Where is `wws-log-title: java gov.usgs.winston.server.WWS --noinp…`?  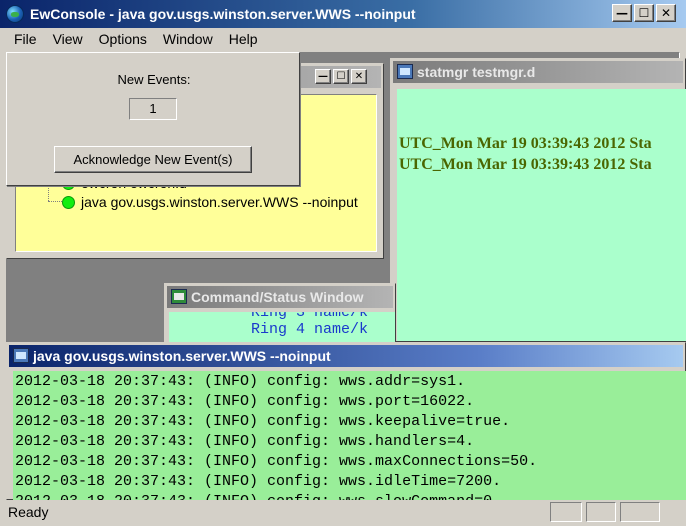 wws-log-title: java gov.usgs.winston.server.WWS --noinp… is located at coordinates (182, 356).